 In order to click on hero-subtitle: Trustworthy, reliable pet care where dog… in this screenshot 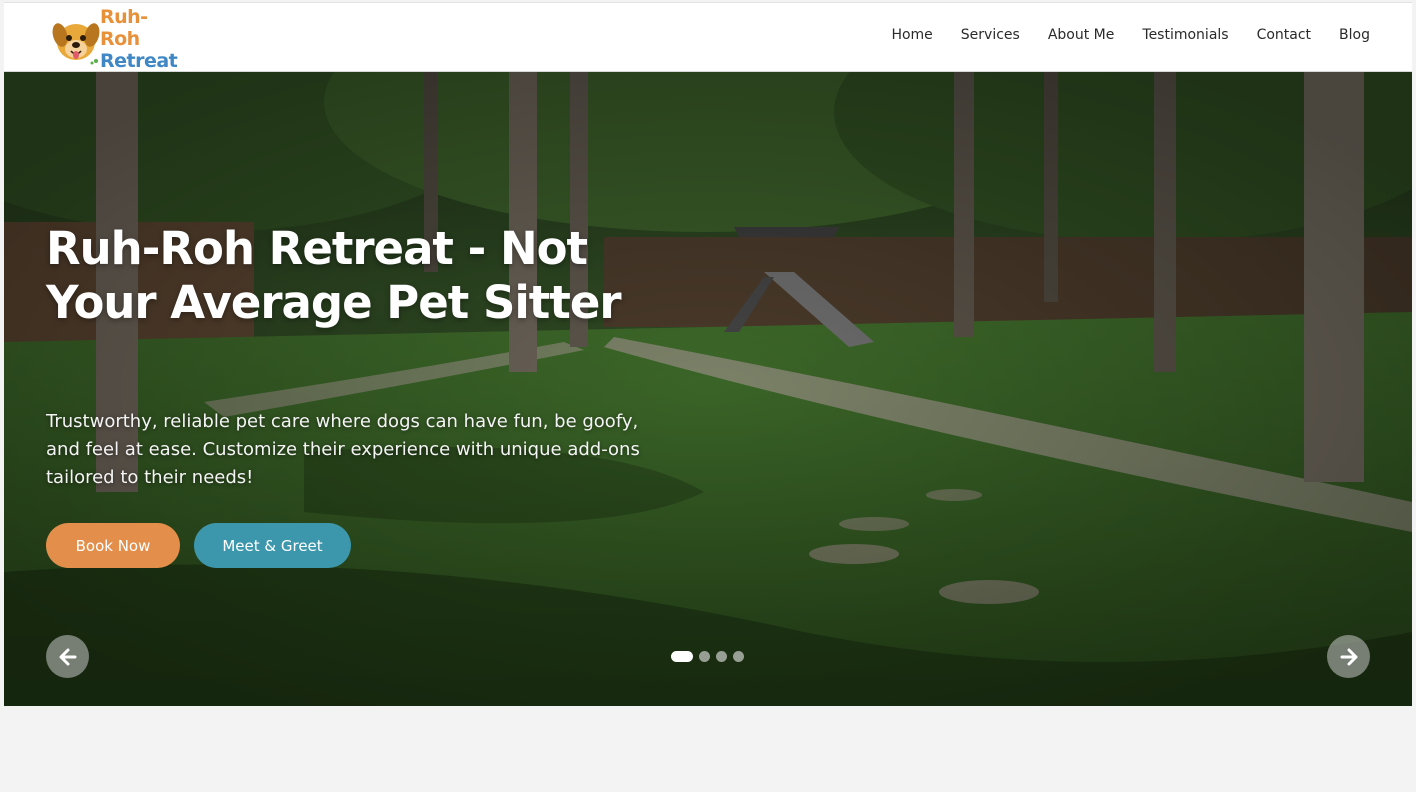, I will do `click(343, 449)`.